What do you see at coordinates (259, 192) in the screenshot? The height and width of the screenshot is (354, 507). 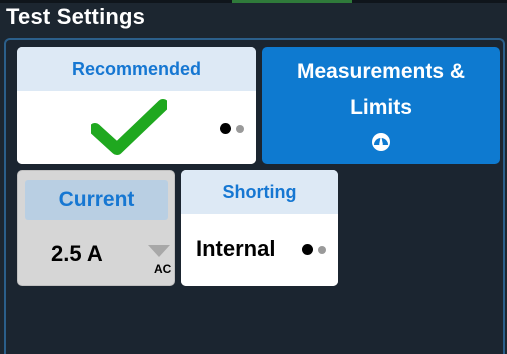 I see `shorting-label: Shorting` at bounding box center [259, 192].